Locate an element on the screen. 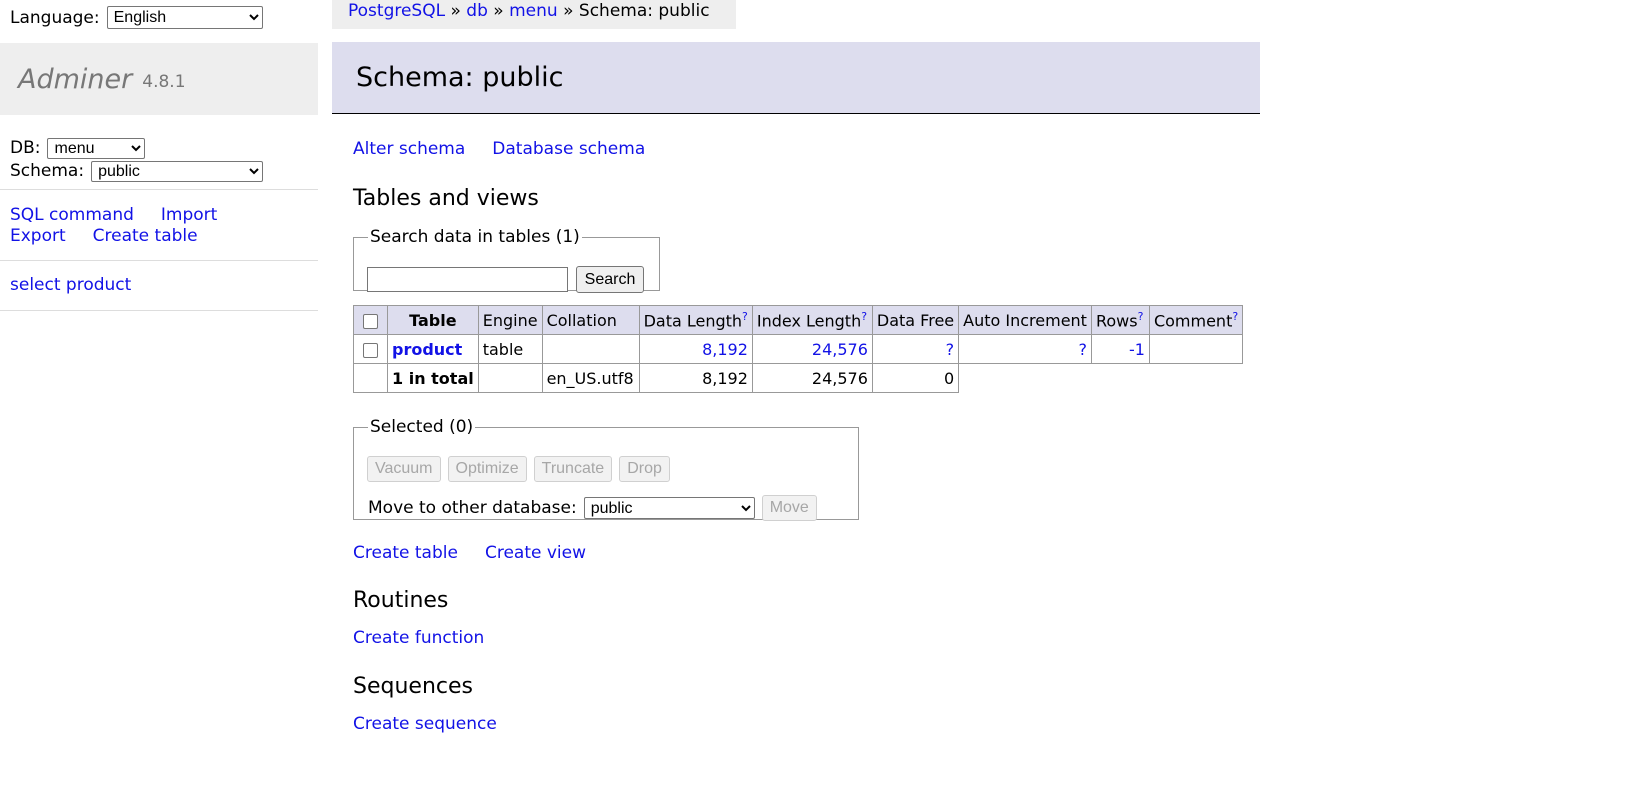  col-index-length: Index Length? is located at coordinates (812, 320).